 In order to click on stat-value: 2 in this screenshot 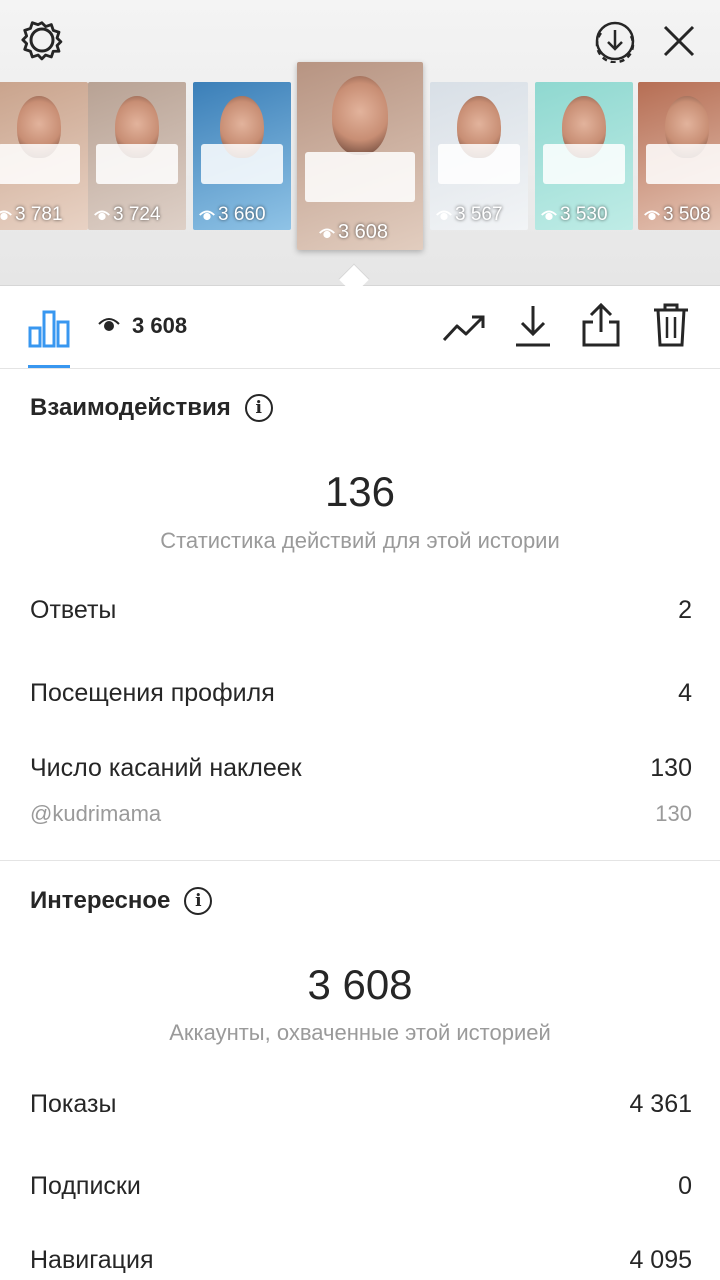, I will do `click(685, 610)`.